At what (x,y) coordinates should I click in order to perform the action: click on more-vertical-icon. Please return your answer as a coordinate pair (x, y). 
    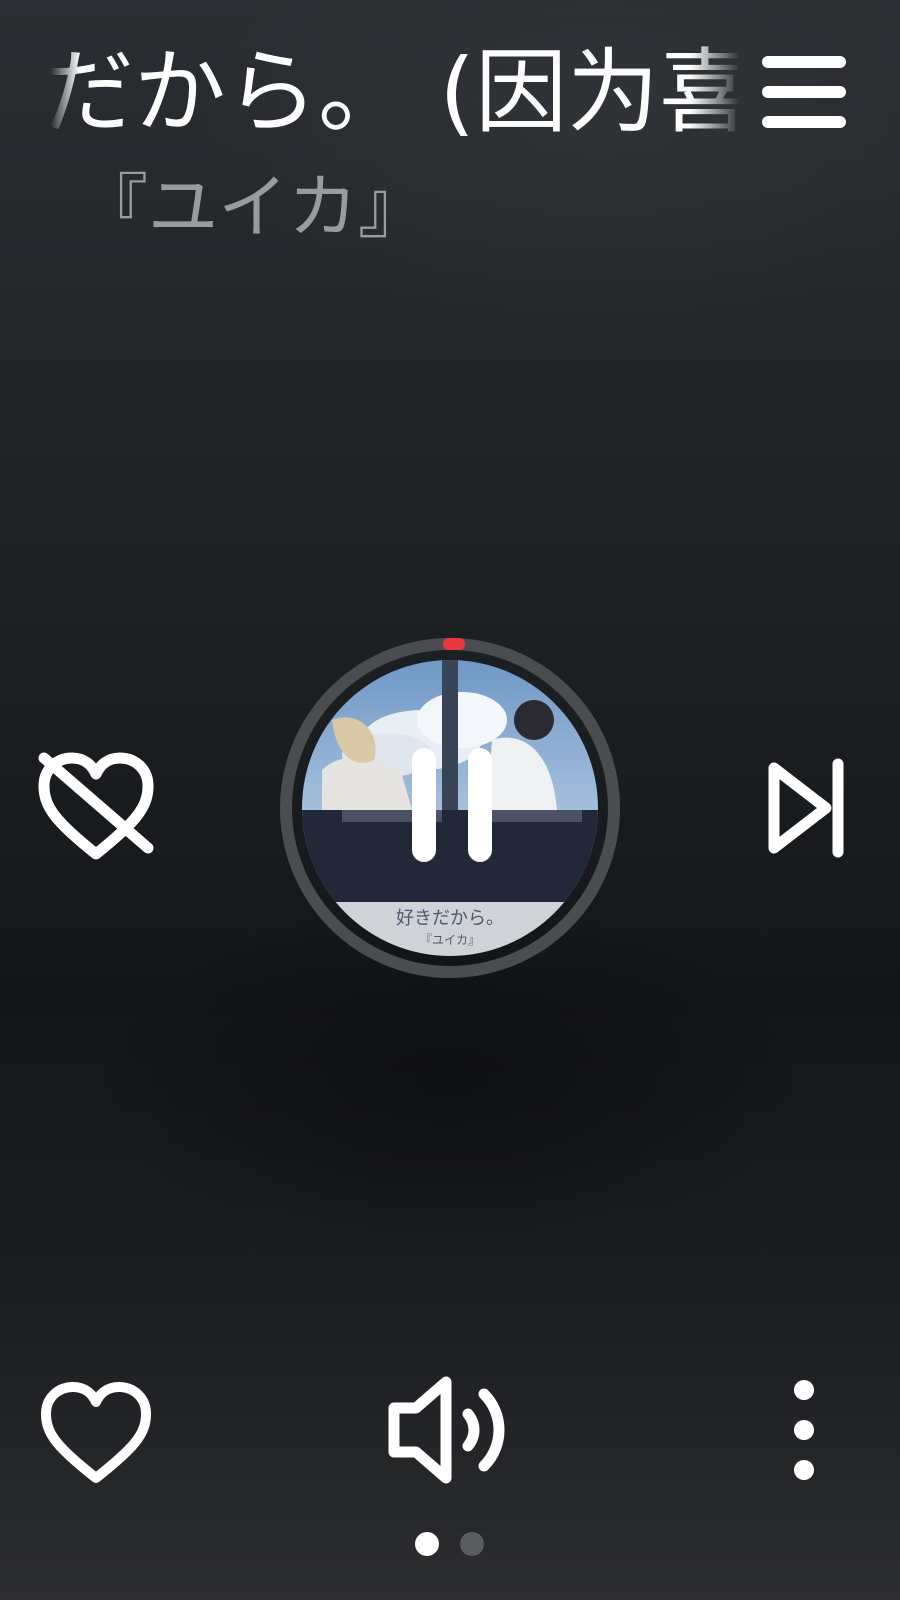
    Looking at the image, I should click on (804, 1430).